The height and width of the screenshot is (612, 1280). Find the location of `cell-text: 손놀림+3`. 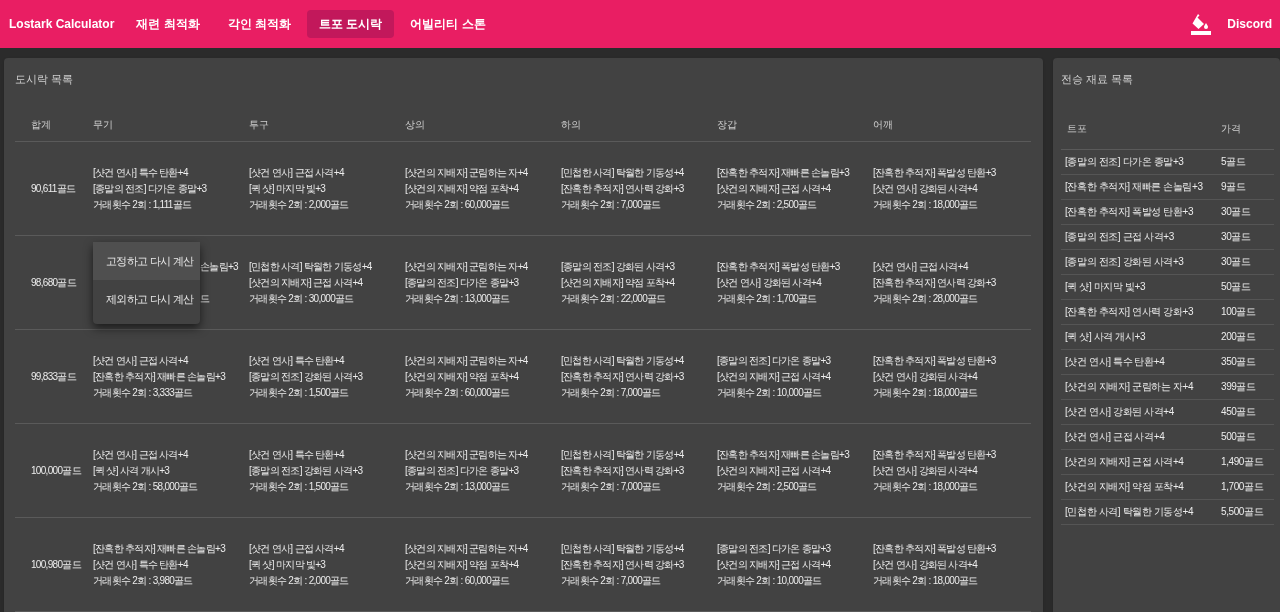

cell-text: 손놀림+3 is located at coordinates (219, 266).